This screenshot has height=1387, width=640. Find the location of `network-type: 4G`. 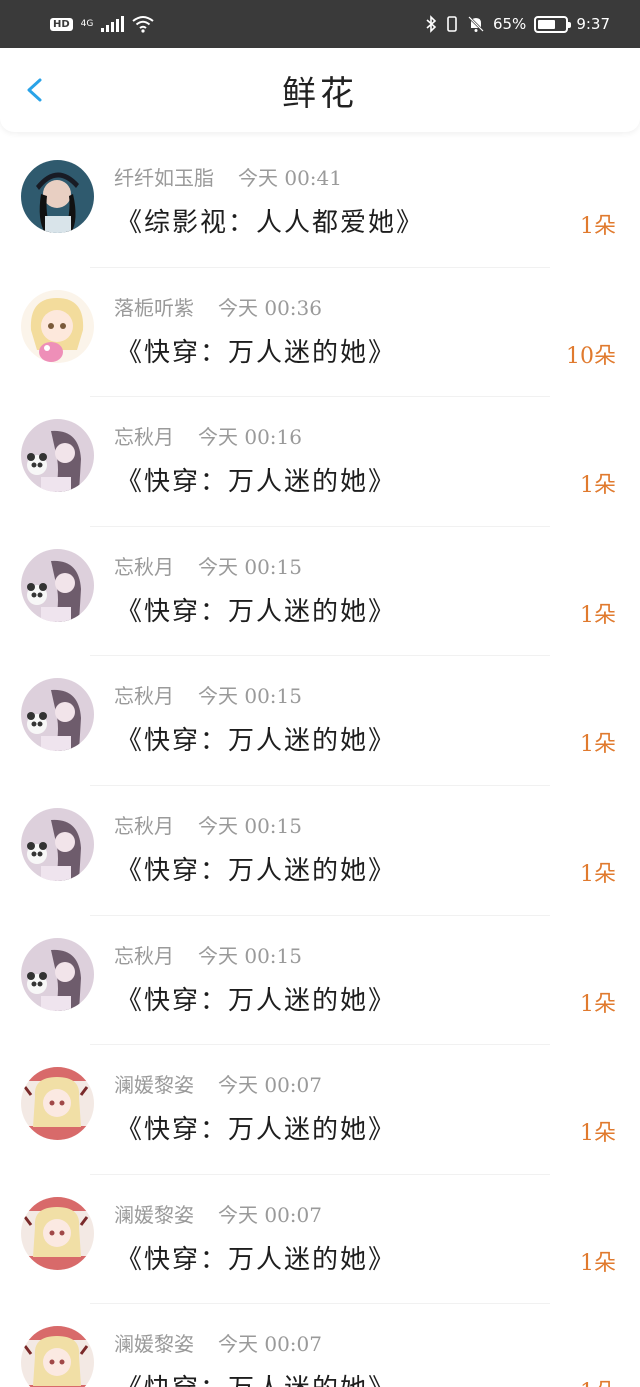

network-type: 4G is located at coordinates (87, 23).